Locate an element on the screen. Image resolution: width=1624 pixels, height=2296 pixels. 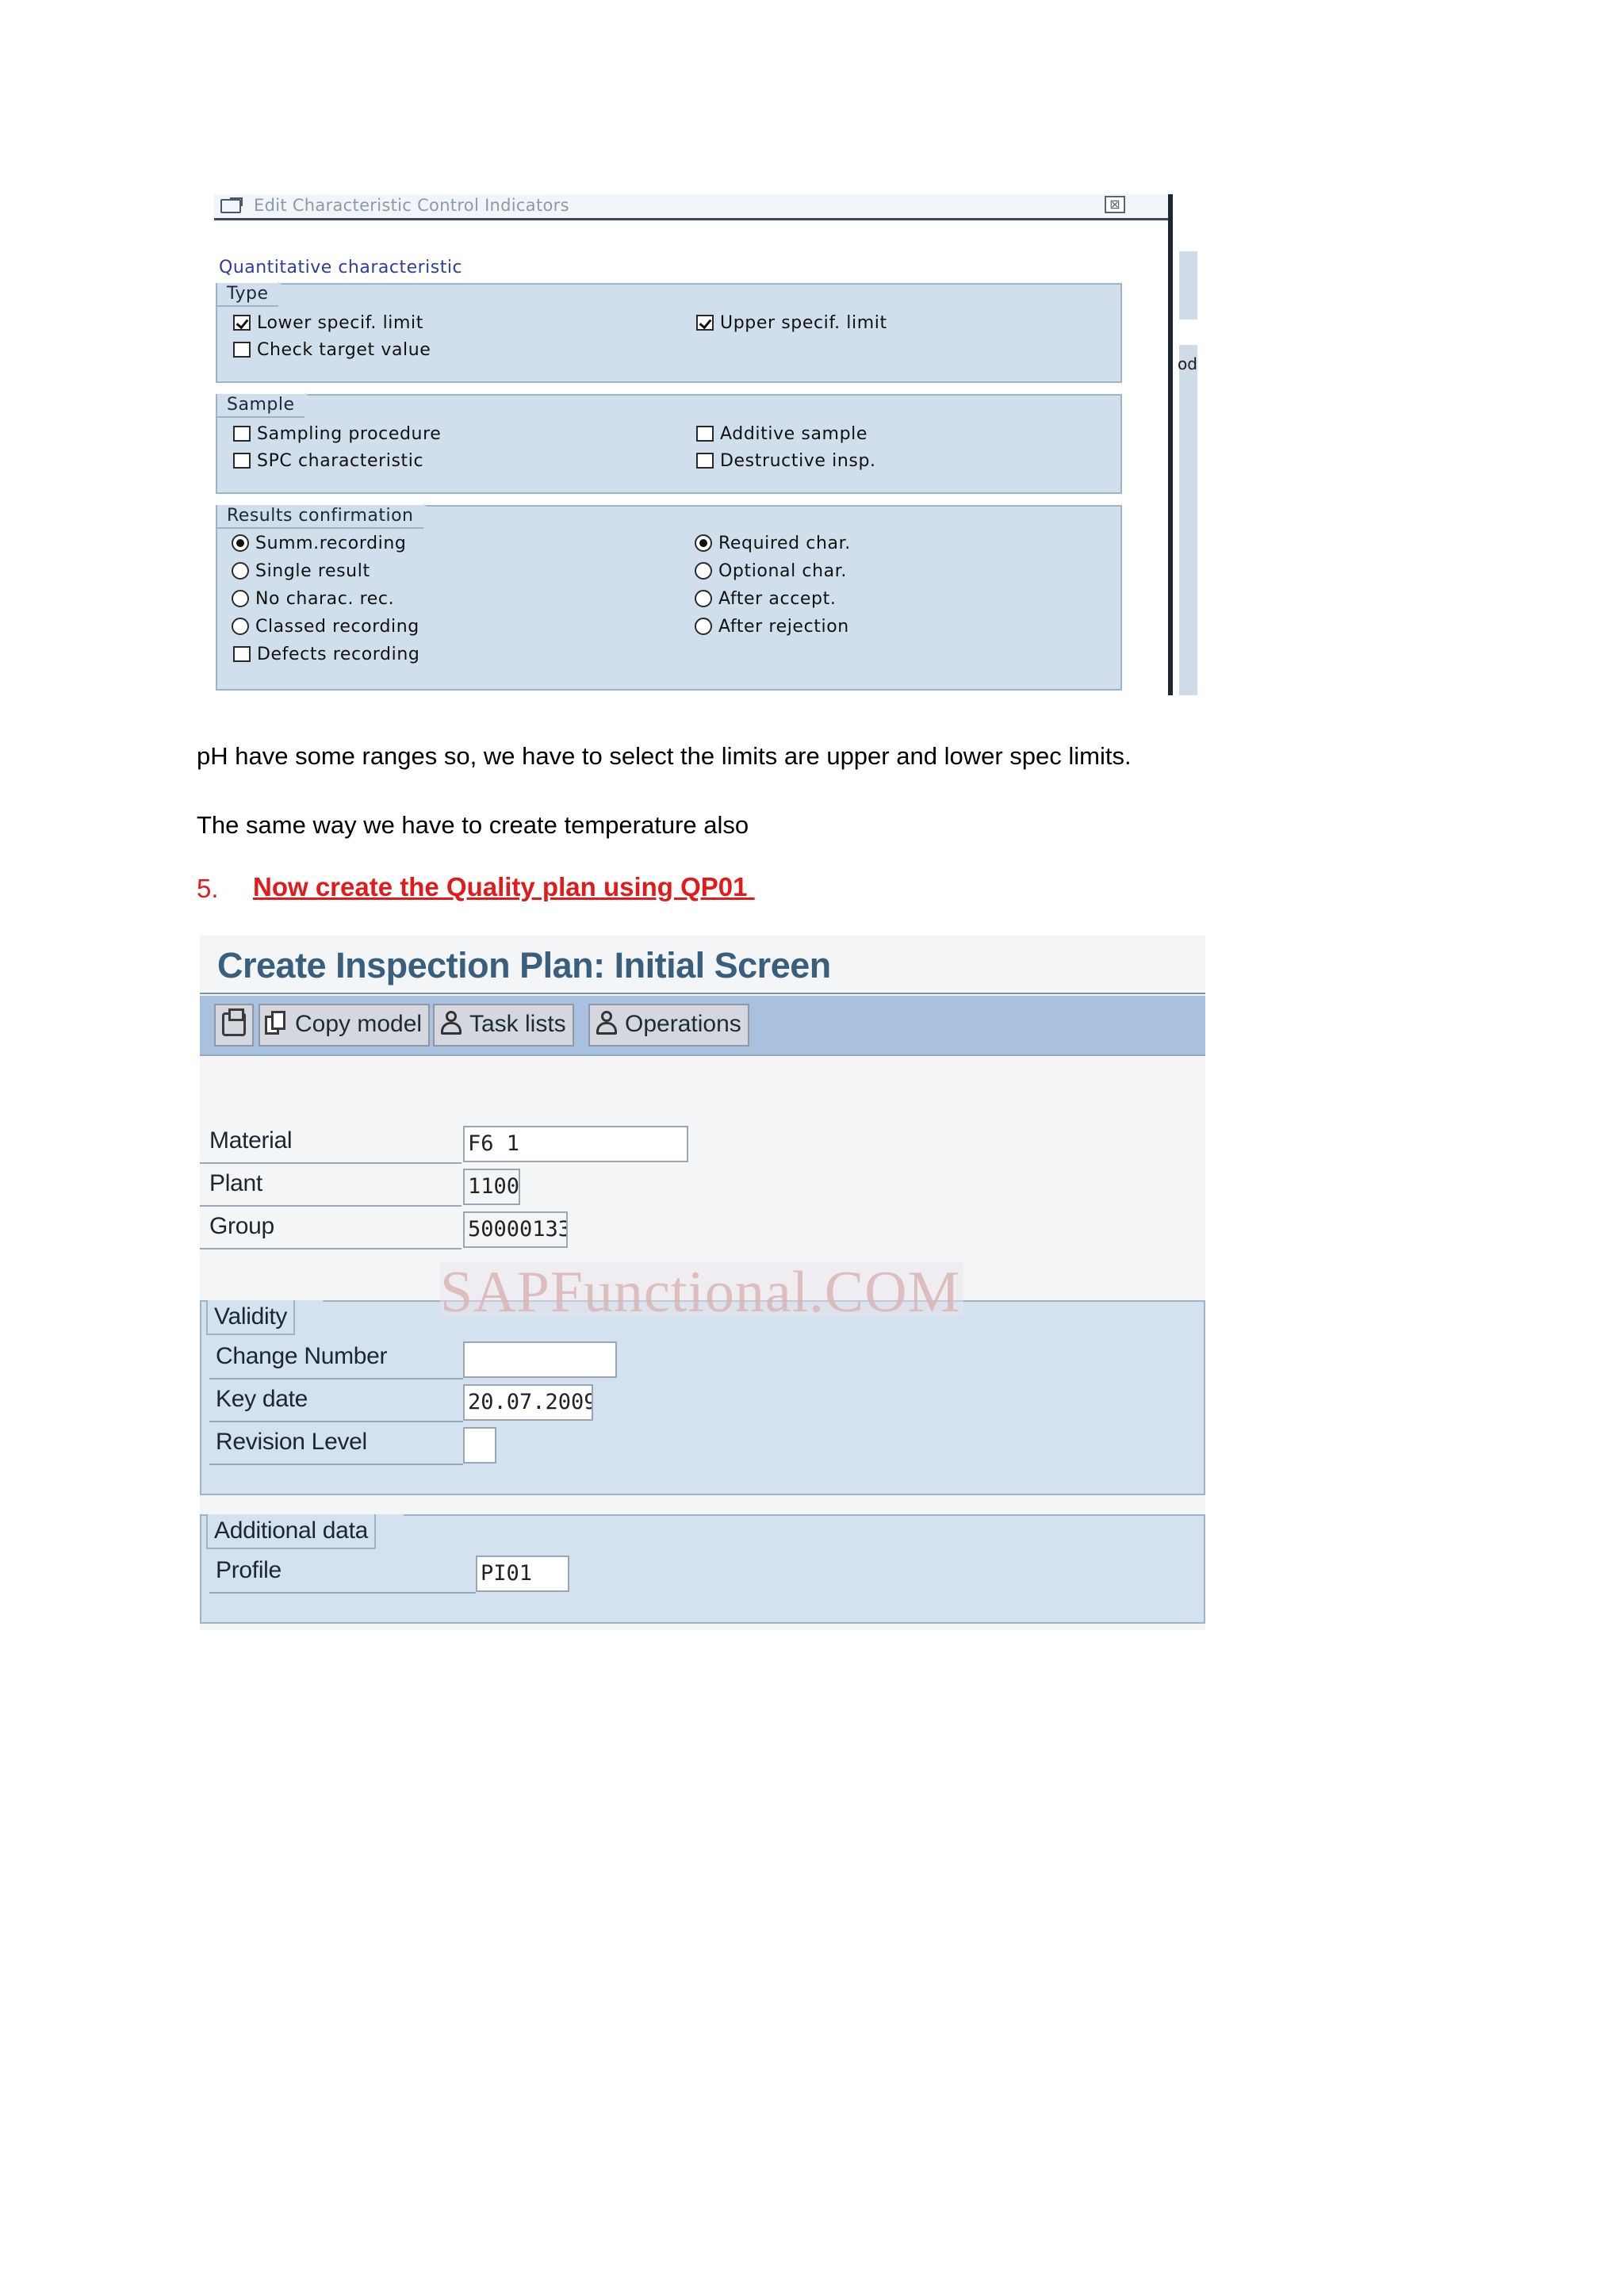
option-label: Single result is located at coordinates (312, 571).